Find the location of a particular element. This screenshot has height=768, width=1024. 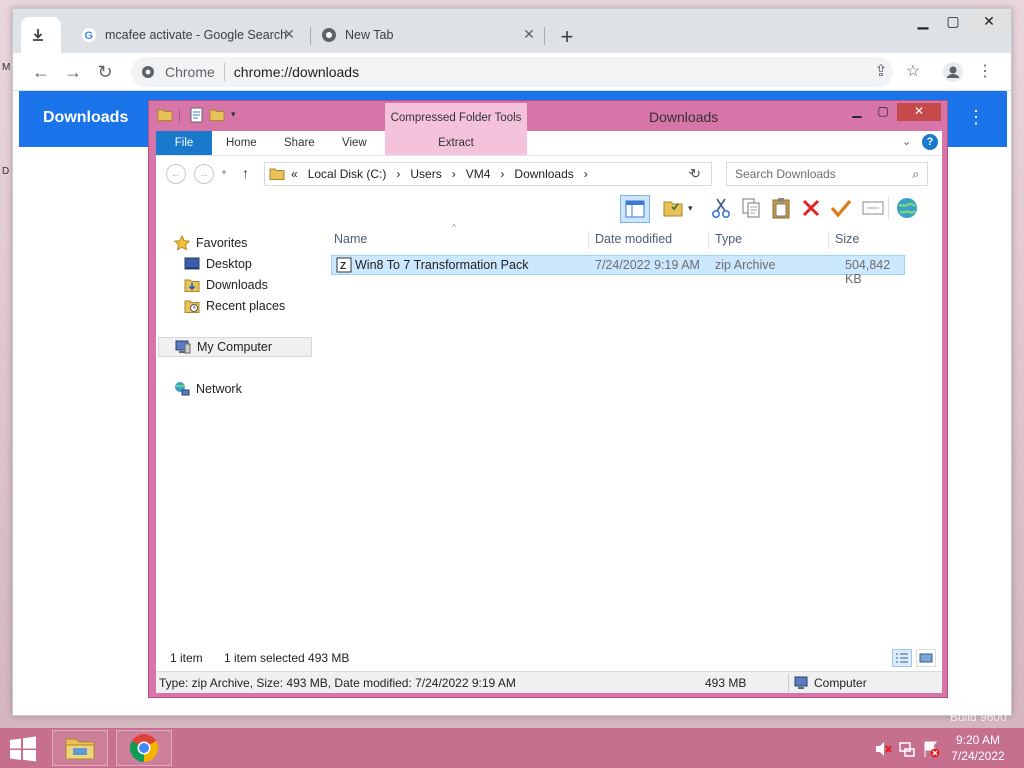

column-header-date: Date modified is located at coordinates (633, 239).